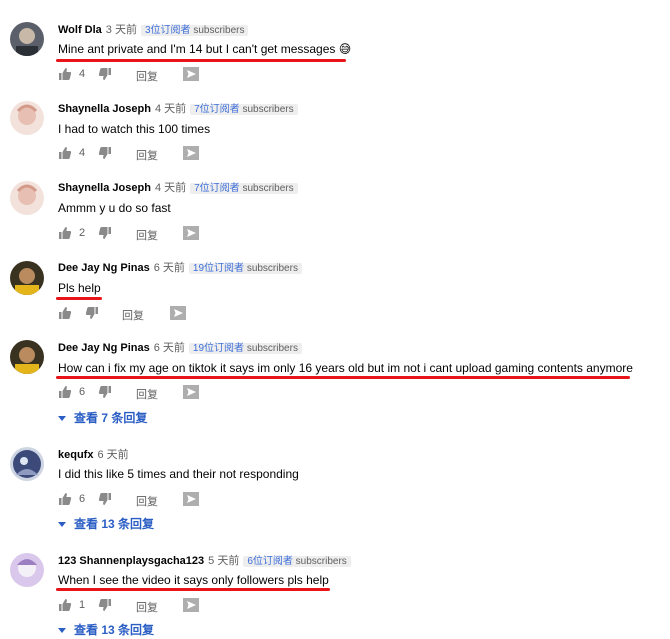 This screenshot has width=670, height=639. Describe the element at coordinates (114, 208) in the screenshot. I see `comment-text: Ammm y u do so fast` at that location.